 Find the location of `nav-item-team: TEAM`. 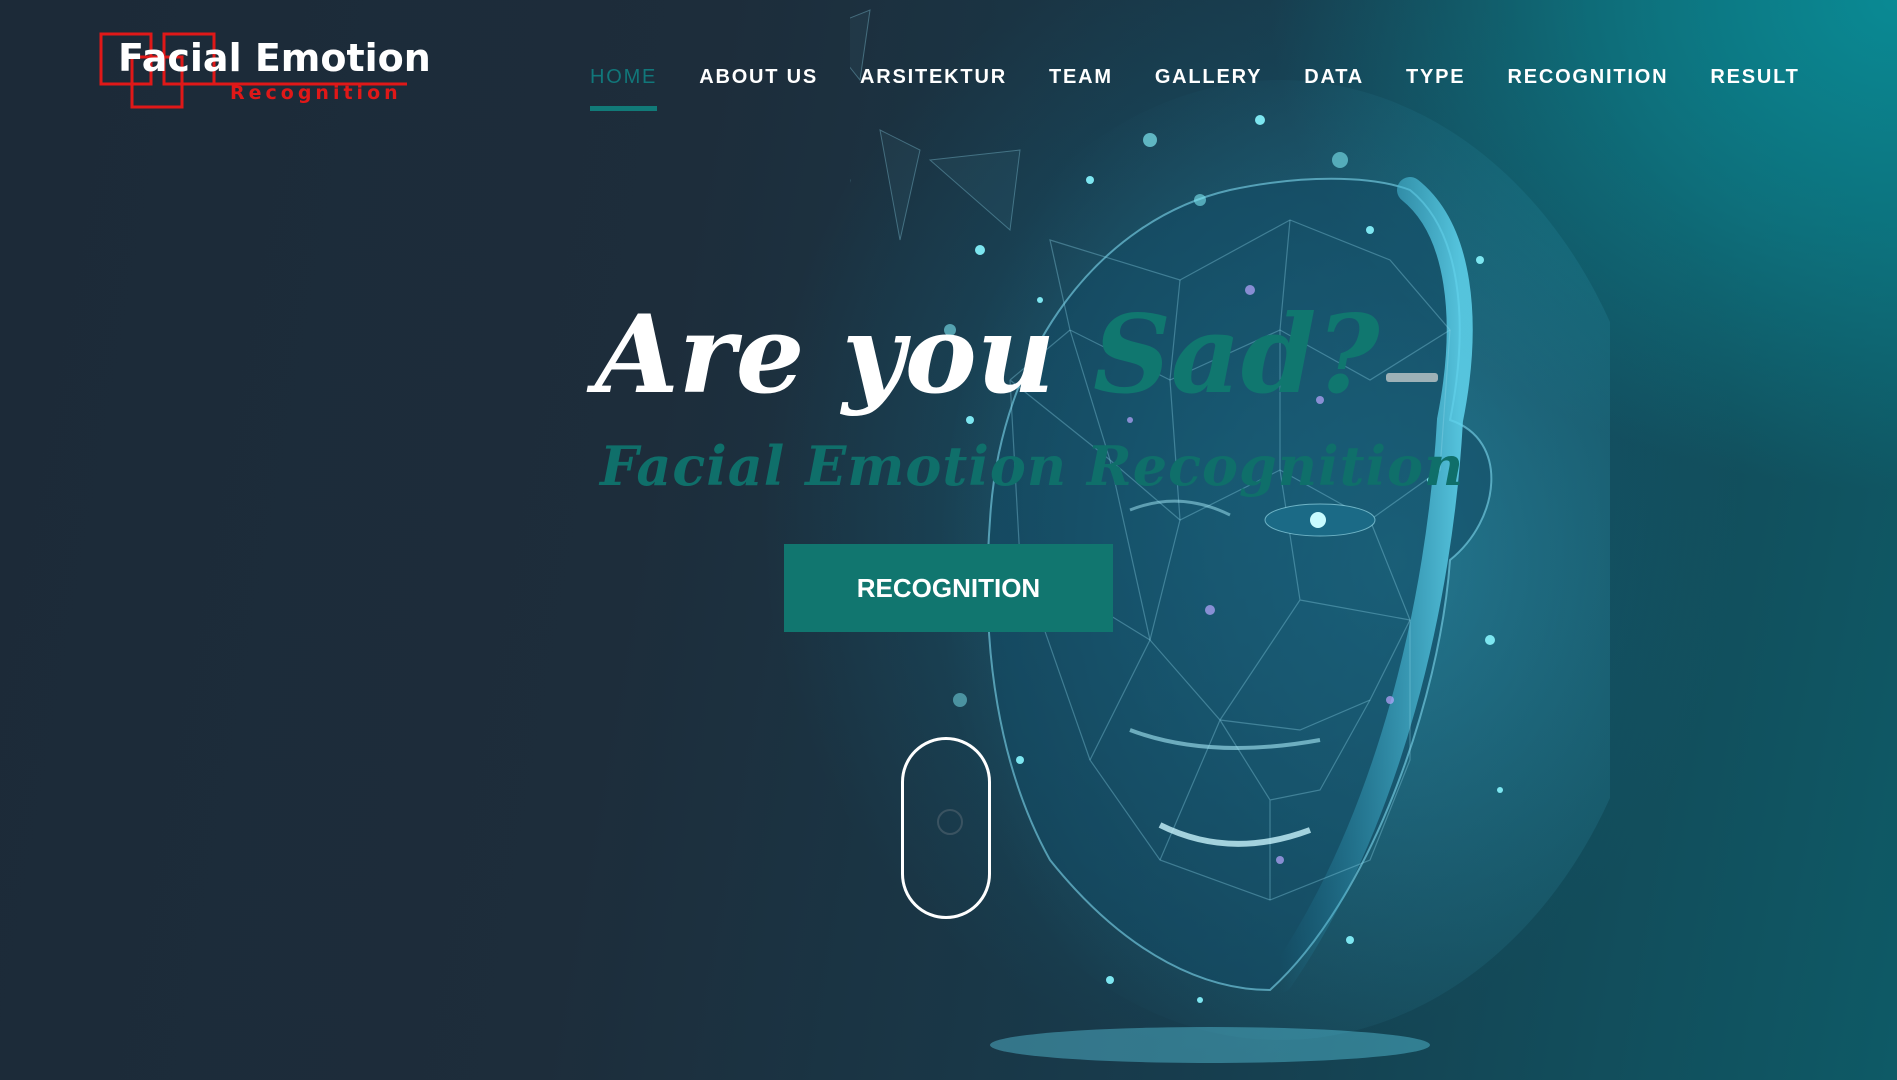

nav-item-team: TEAM is located at coordinates (1081, 88).